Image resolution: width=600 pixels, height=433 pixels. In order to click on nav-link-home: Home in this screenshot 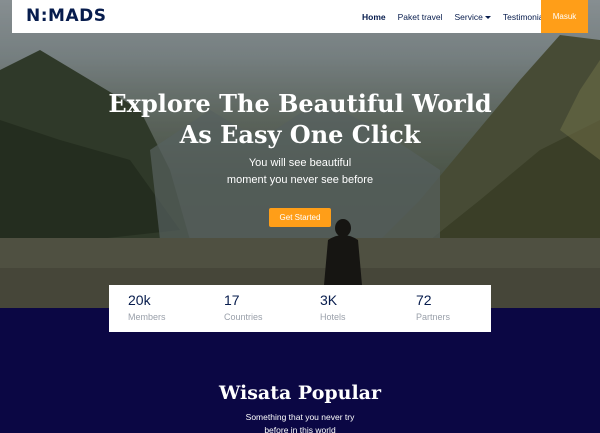, I will do `click(374, 17)`.